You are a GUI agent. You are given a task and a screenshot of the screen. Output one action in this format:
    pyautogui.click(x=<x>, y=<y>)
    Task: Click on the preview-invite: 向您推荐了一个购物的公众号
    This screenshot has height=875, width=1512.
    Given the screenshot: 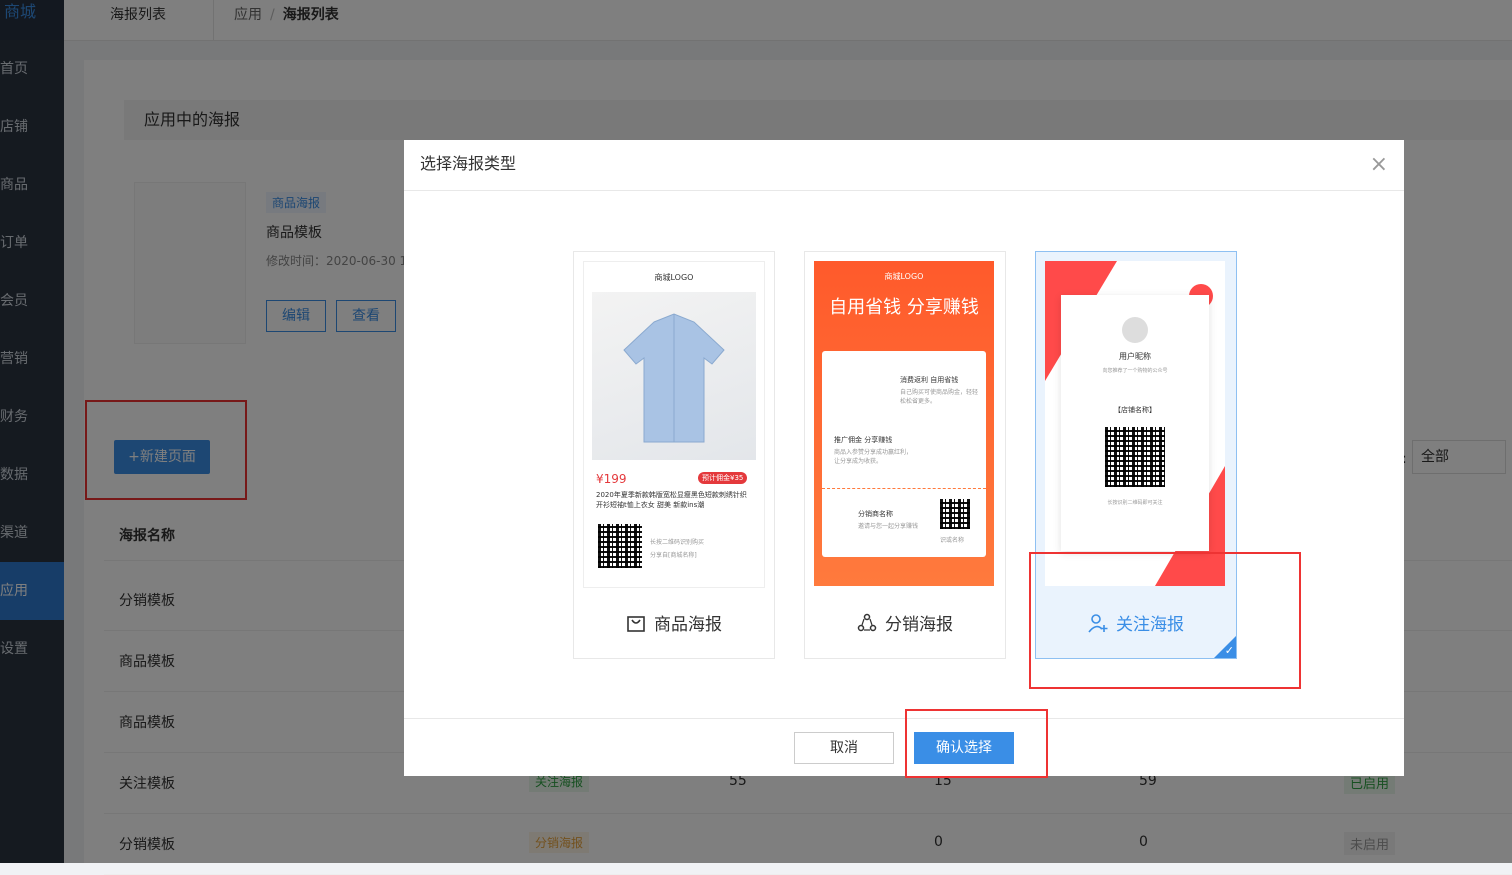 What is the action you would take?
    pyautogui.click(x=1135, y=371)
    